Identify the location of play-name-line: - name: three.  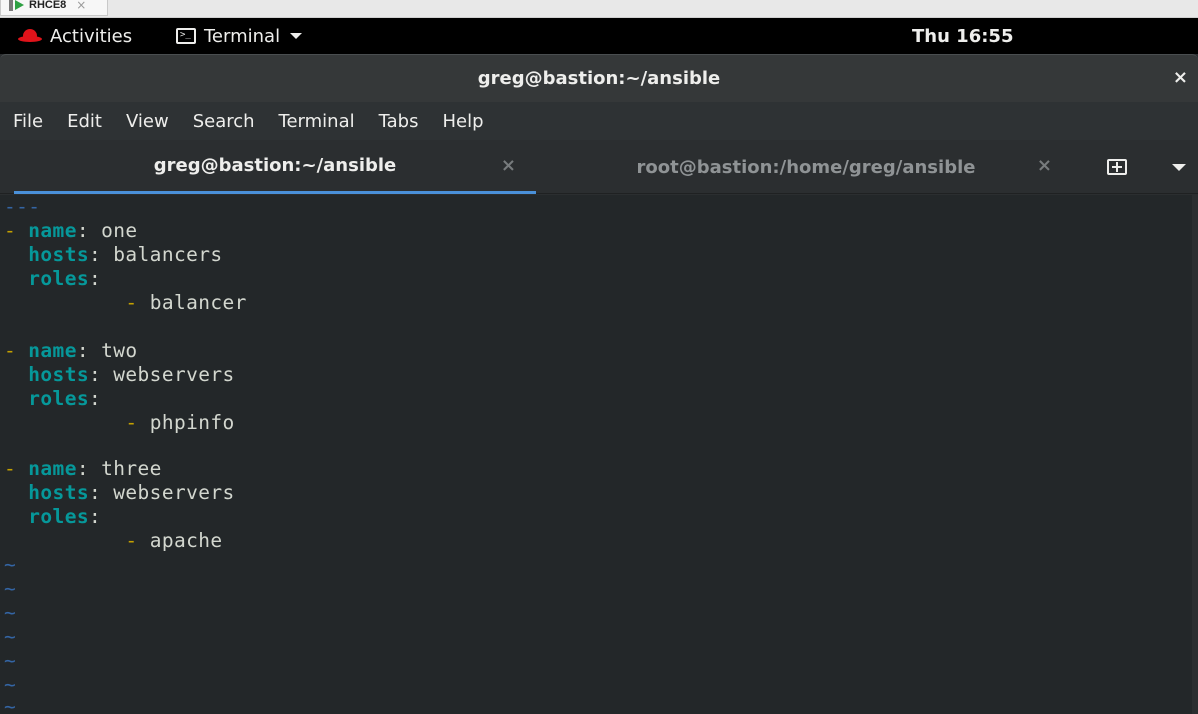
(83, 468).